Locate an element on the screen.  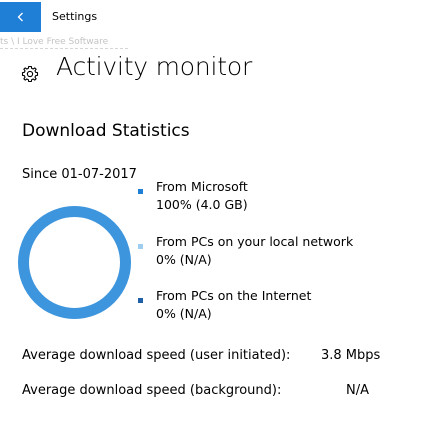
back-button is located at coordinates (20, 17).